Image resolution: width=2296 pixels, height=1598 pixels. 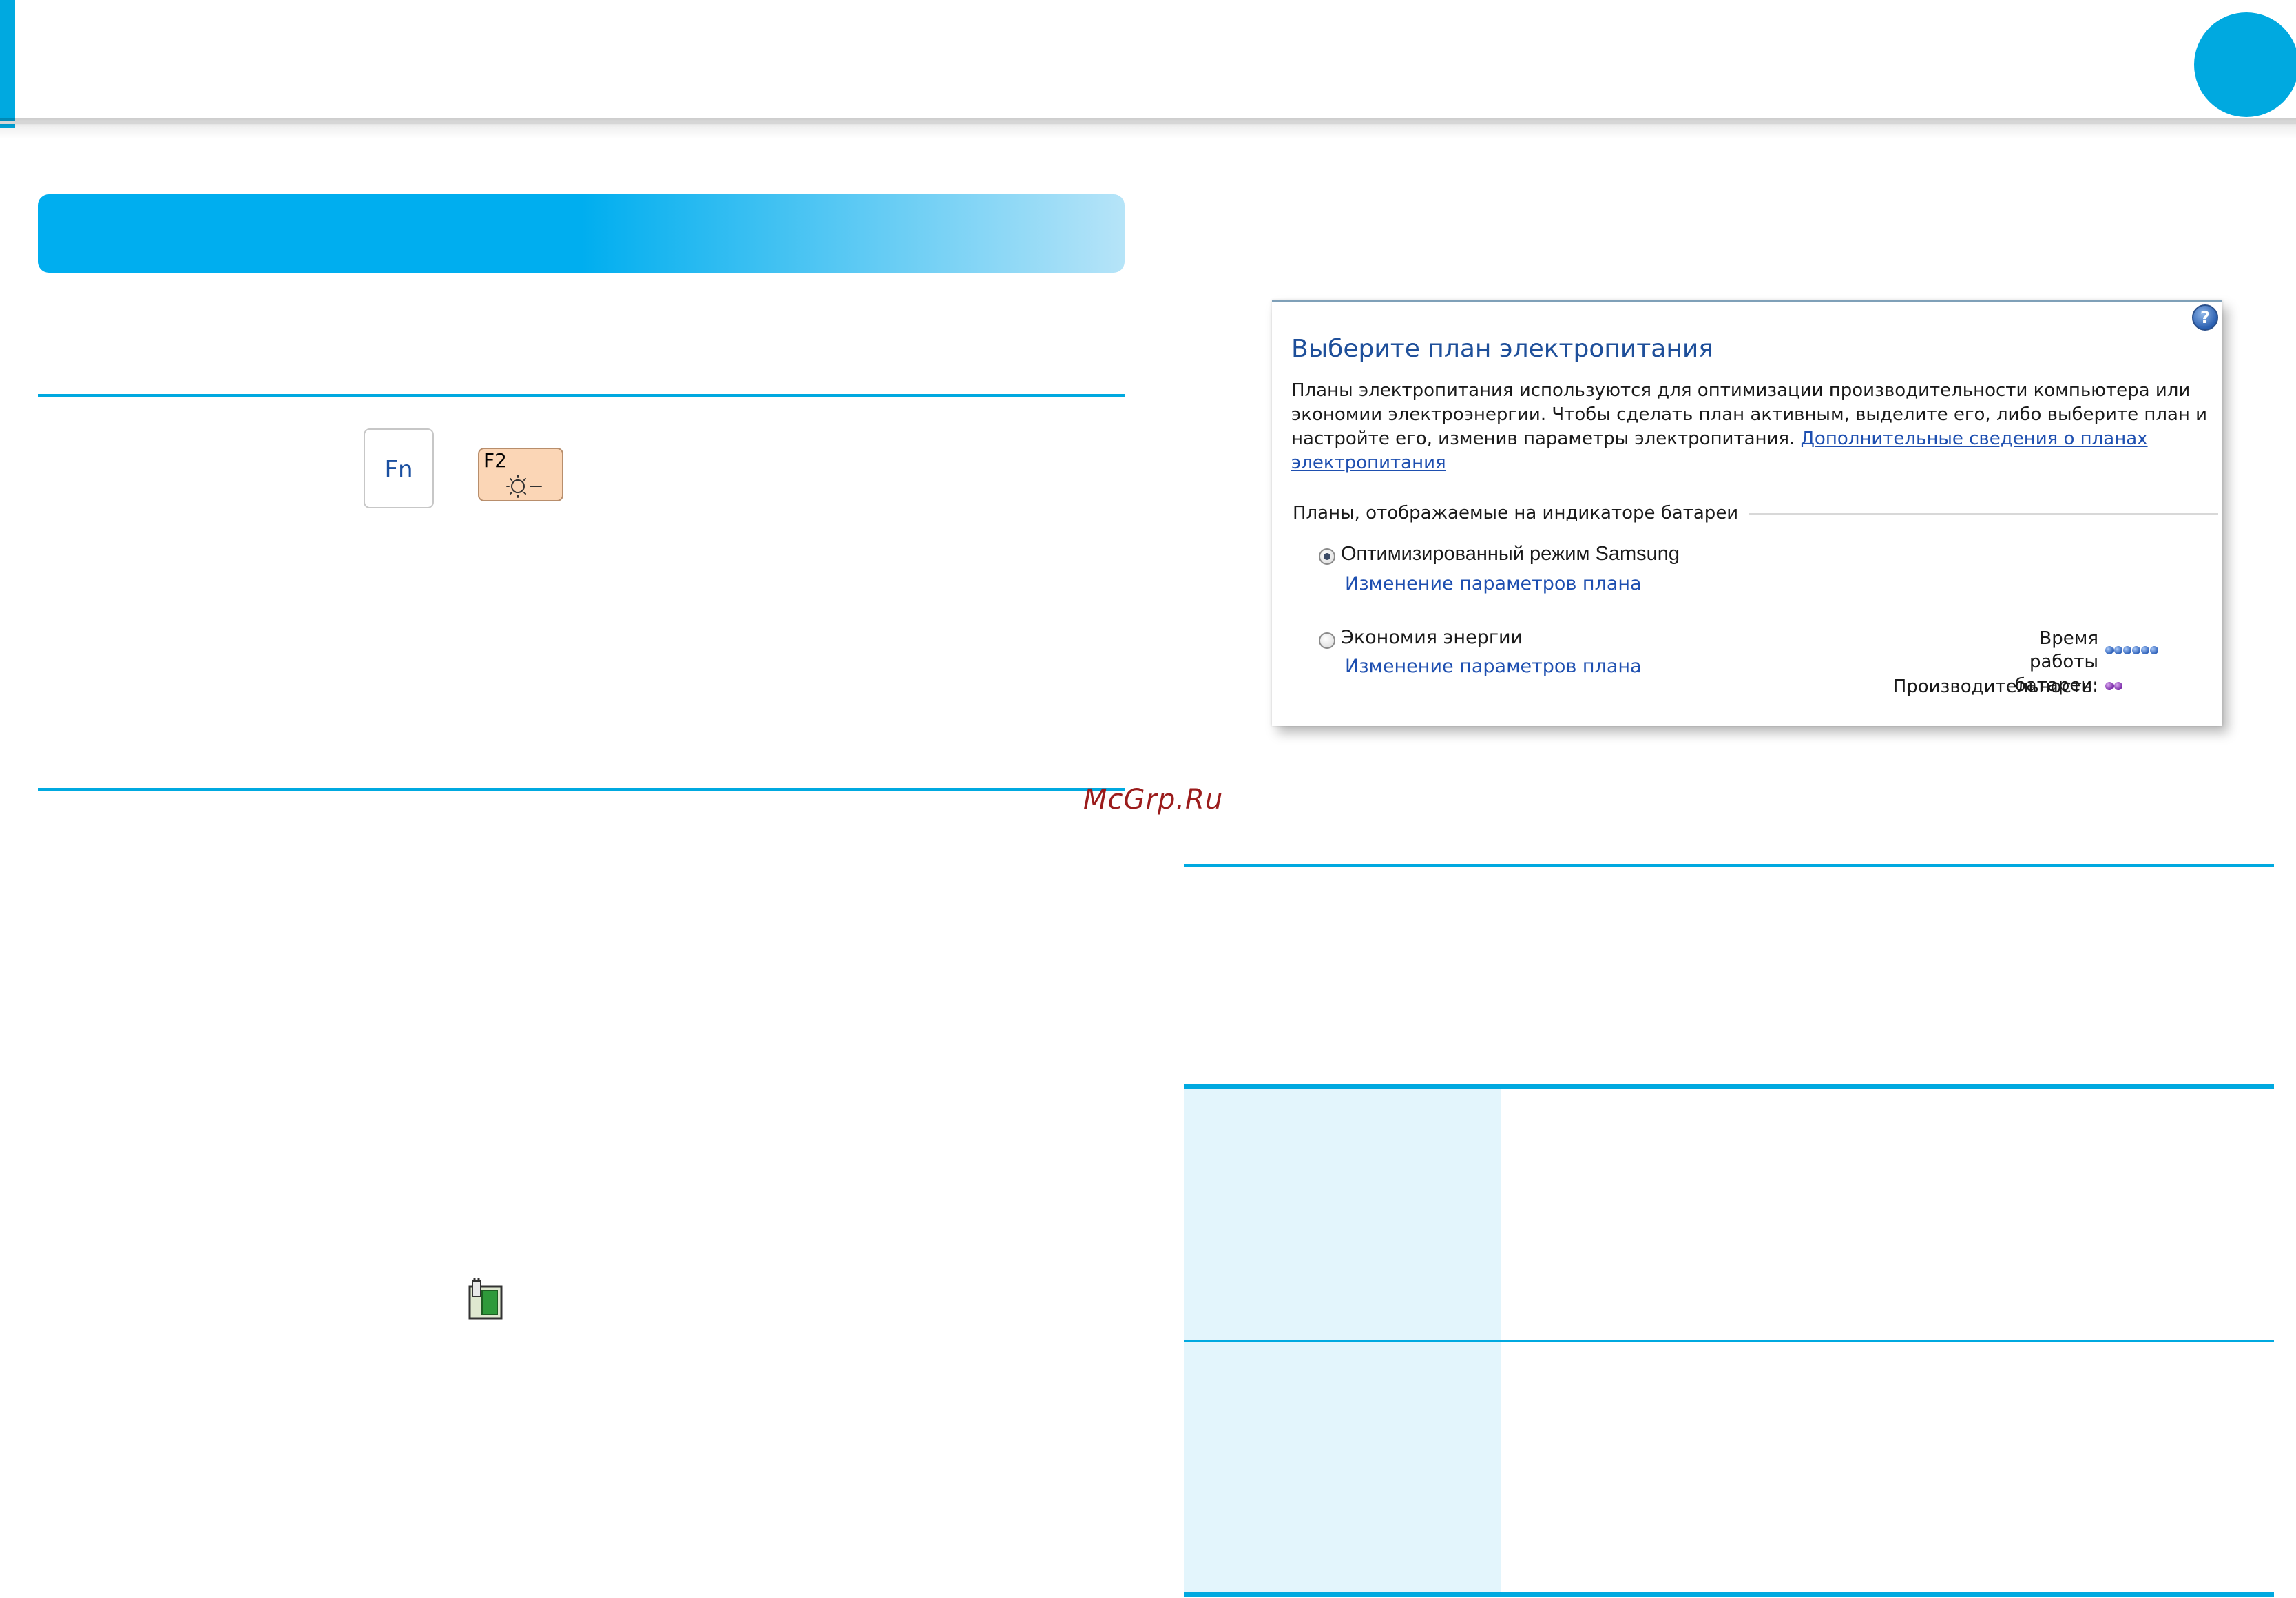 I want to click on fn-key: Fn, so click(x=399, y=468).